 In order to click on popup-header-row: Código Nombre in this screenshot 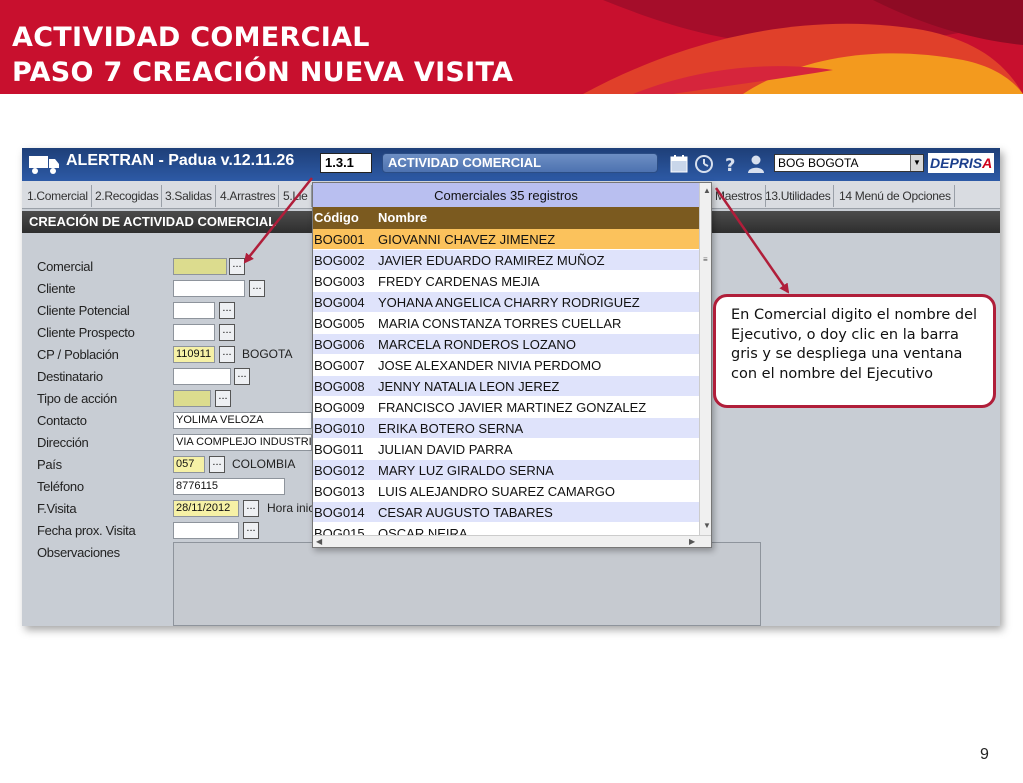, I will do `click(506, 218)`.